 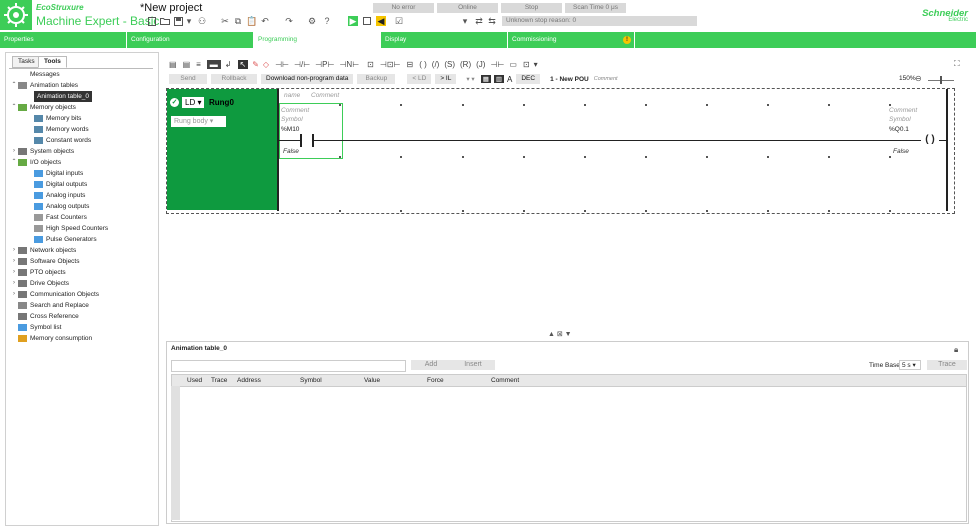 What do you see at coordinates (83, 338) in the screenshot?
I see `tree-item: Memory consumption` at bounding box center [83, 338].